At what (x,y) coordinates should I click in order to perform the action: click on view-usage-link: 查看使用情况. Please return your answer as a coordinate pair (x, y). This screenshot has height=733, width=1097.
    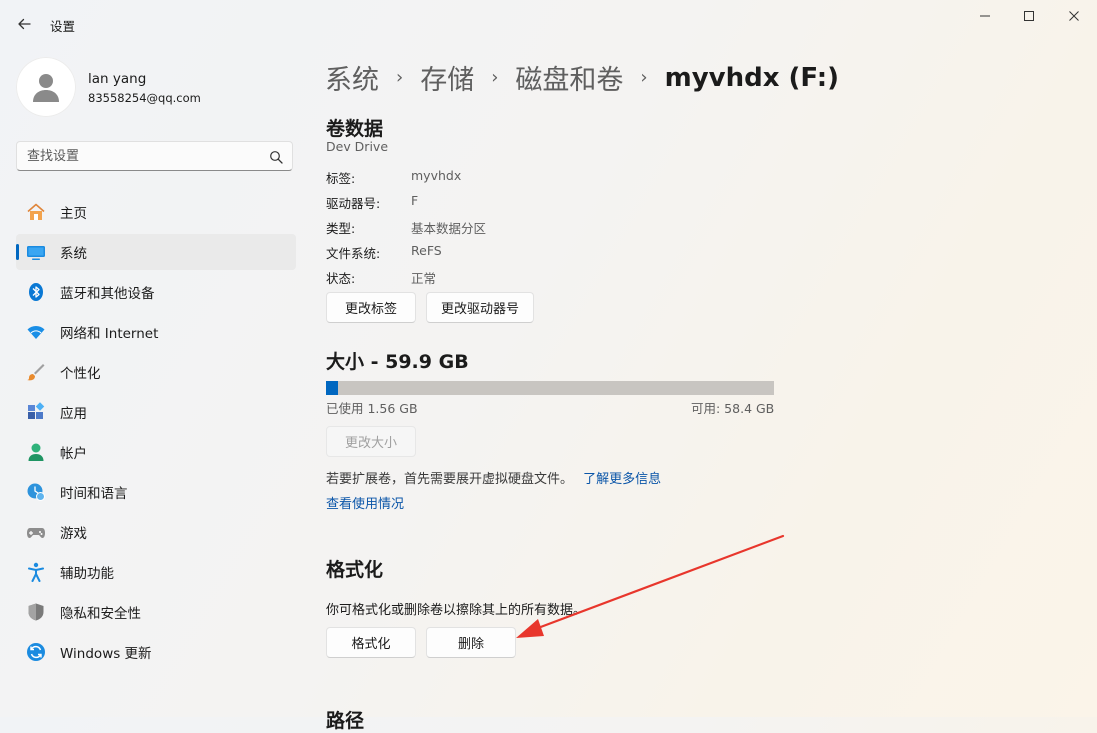
    Looking at the image, I should click on (365, 502).